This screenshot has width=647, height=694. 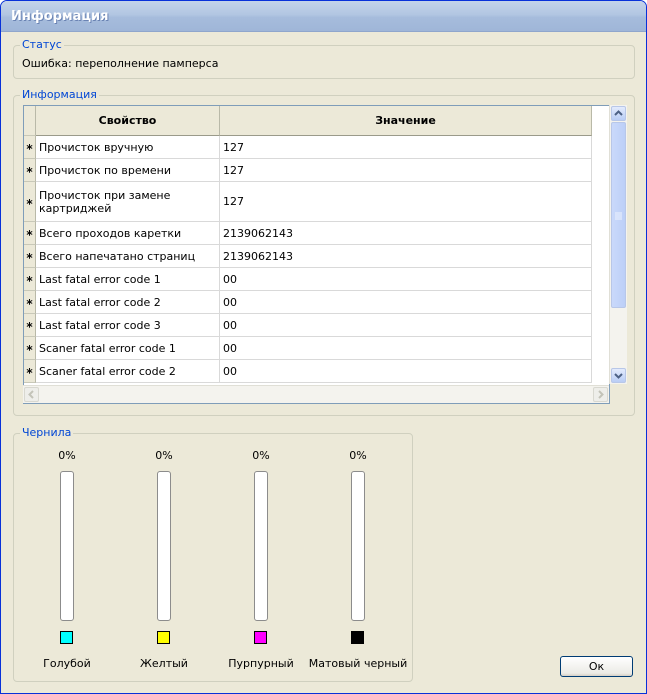 I want to click on ink-name-magenta: Пурпурный, so click(x=261, y=663).